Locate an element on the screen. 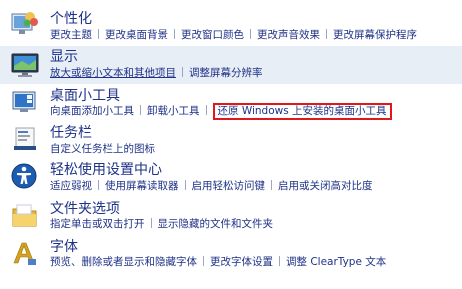 This screenshot has height=289, width=462. fonts-icon is located at coordinates (25, 254).